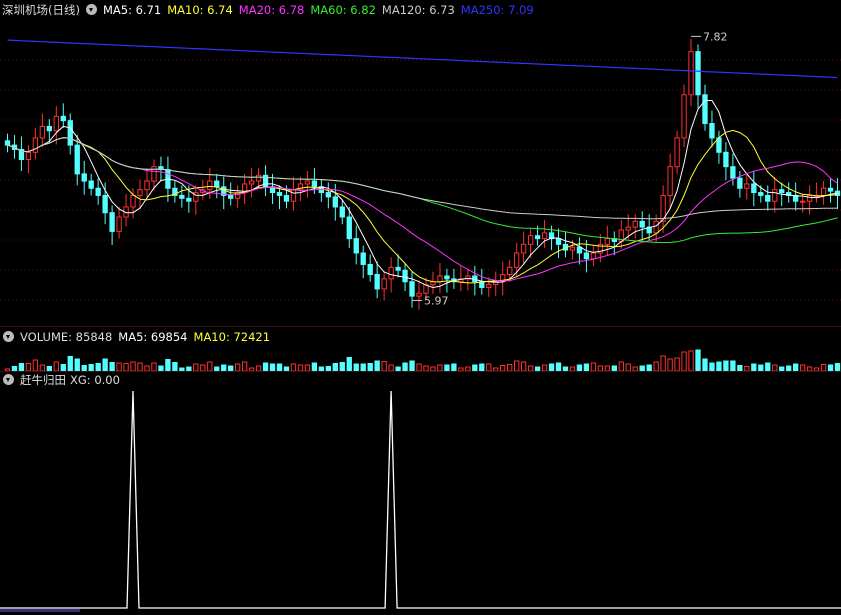 The width and height of the screenshot is (841, 615). Describe the element at coordinates (715, 36) in the screenshot. I see `high-price-label: 7.82` at that location.